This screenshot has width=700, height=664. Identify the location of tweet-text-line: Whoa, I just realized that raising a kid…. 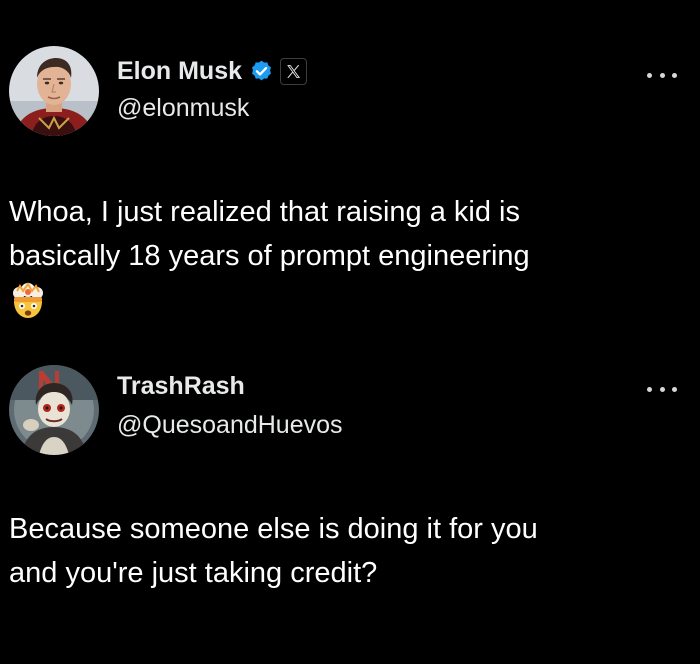
(264, 212).